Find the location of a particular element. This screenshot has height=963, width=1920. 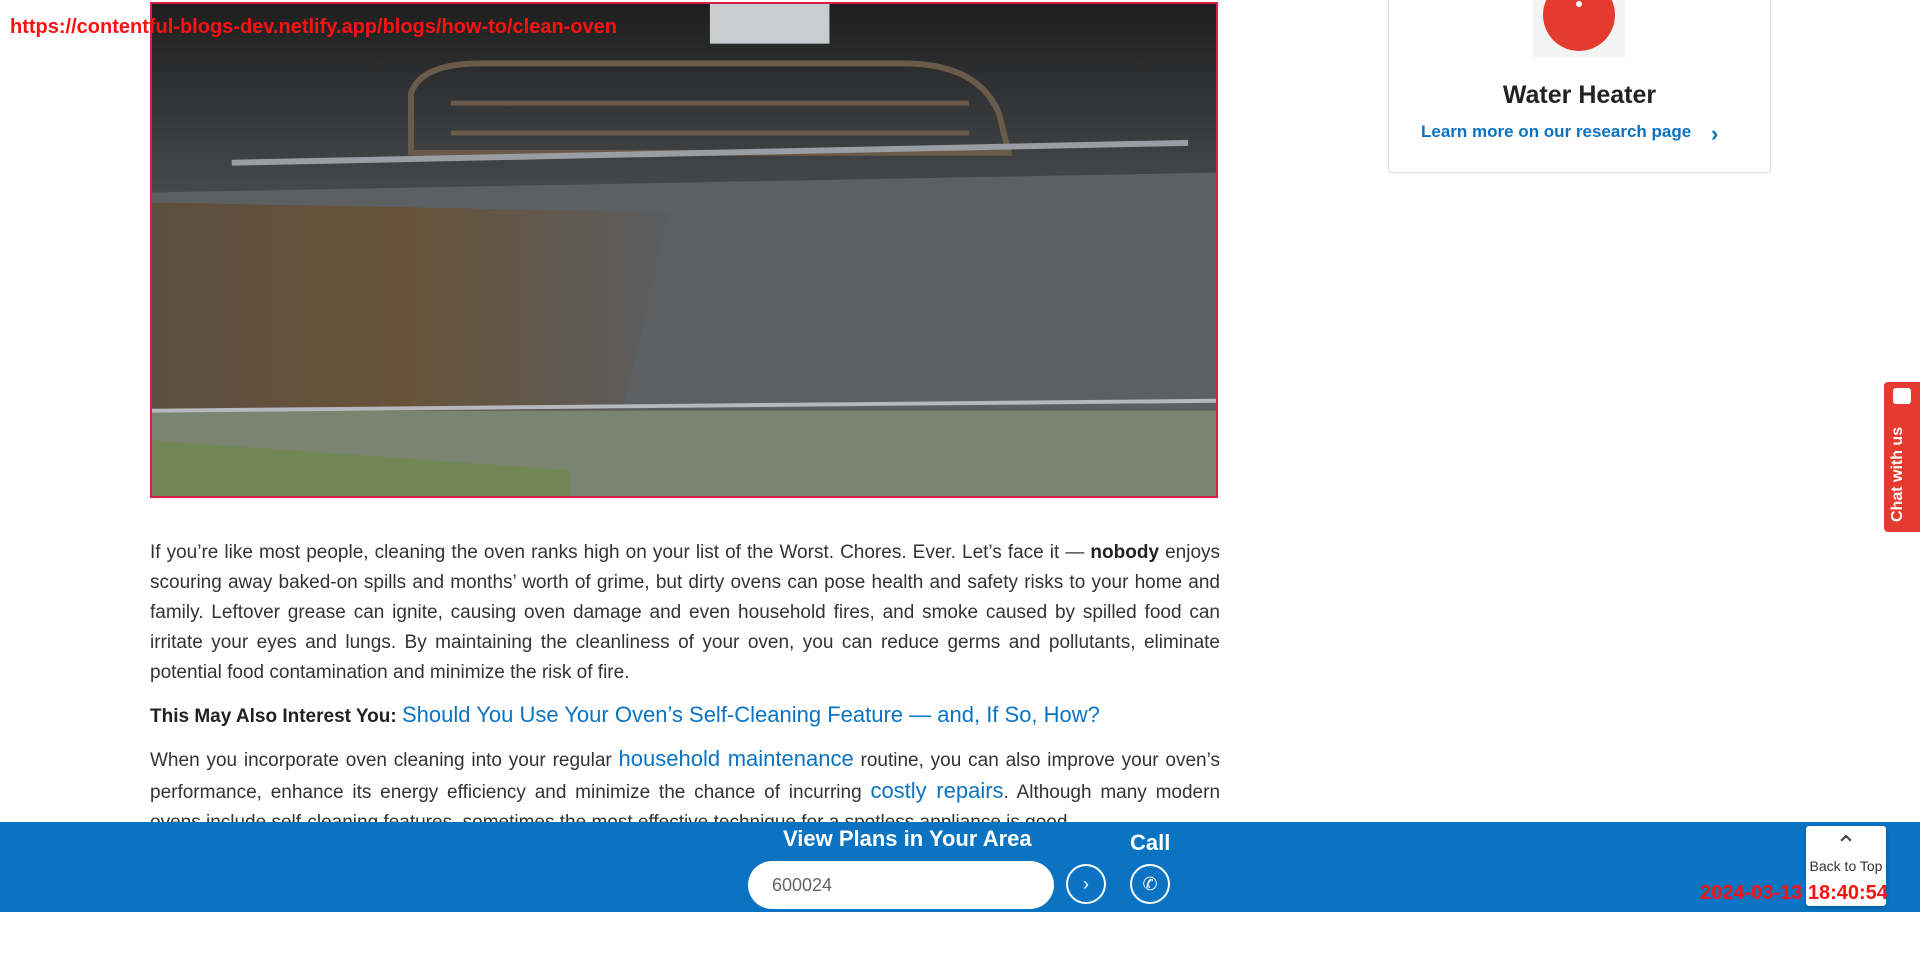

chat-label: Chat with us is located at coordinates (1897, 474).